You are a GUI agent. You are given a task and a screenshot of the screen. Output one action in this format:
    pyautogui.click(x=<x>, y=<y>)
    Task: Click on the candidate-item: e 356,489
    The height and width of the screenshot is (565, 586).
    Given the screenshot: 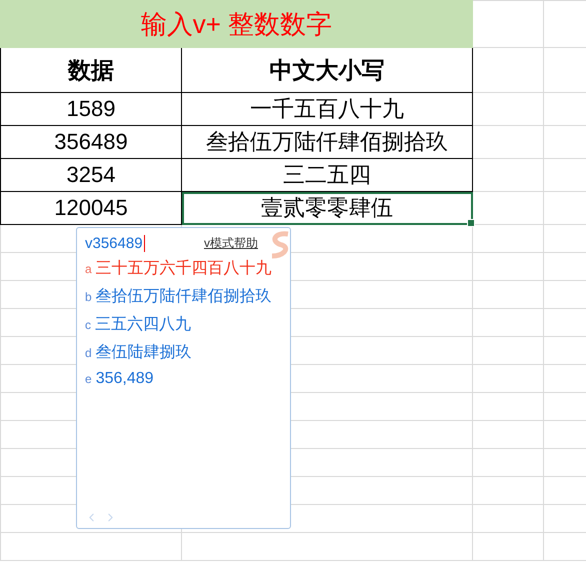 What is the action you would take?
    pyautogui.click(x=183, y=384)
    